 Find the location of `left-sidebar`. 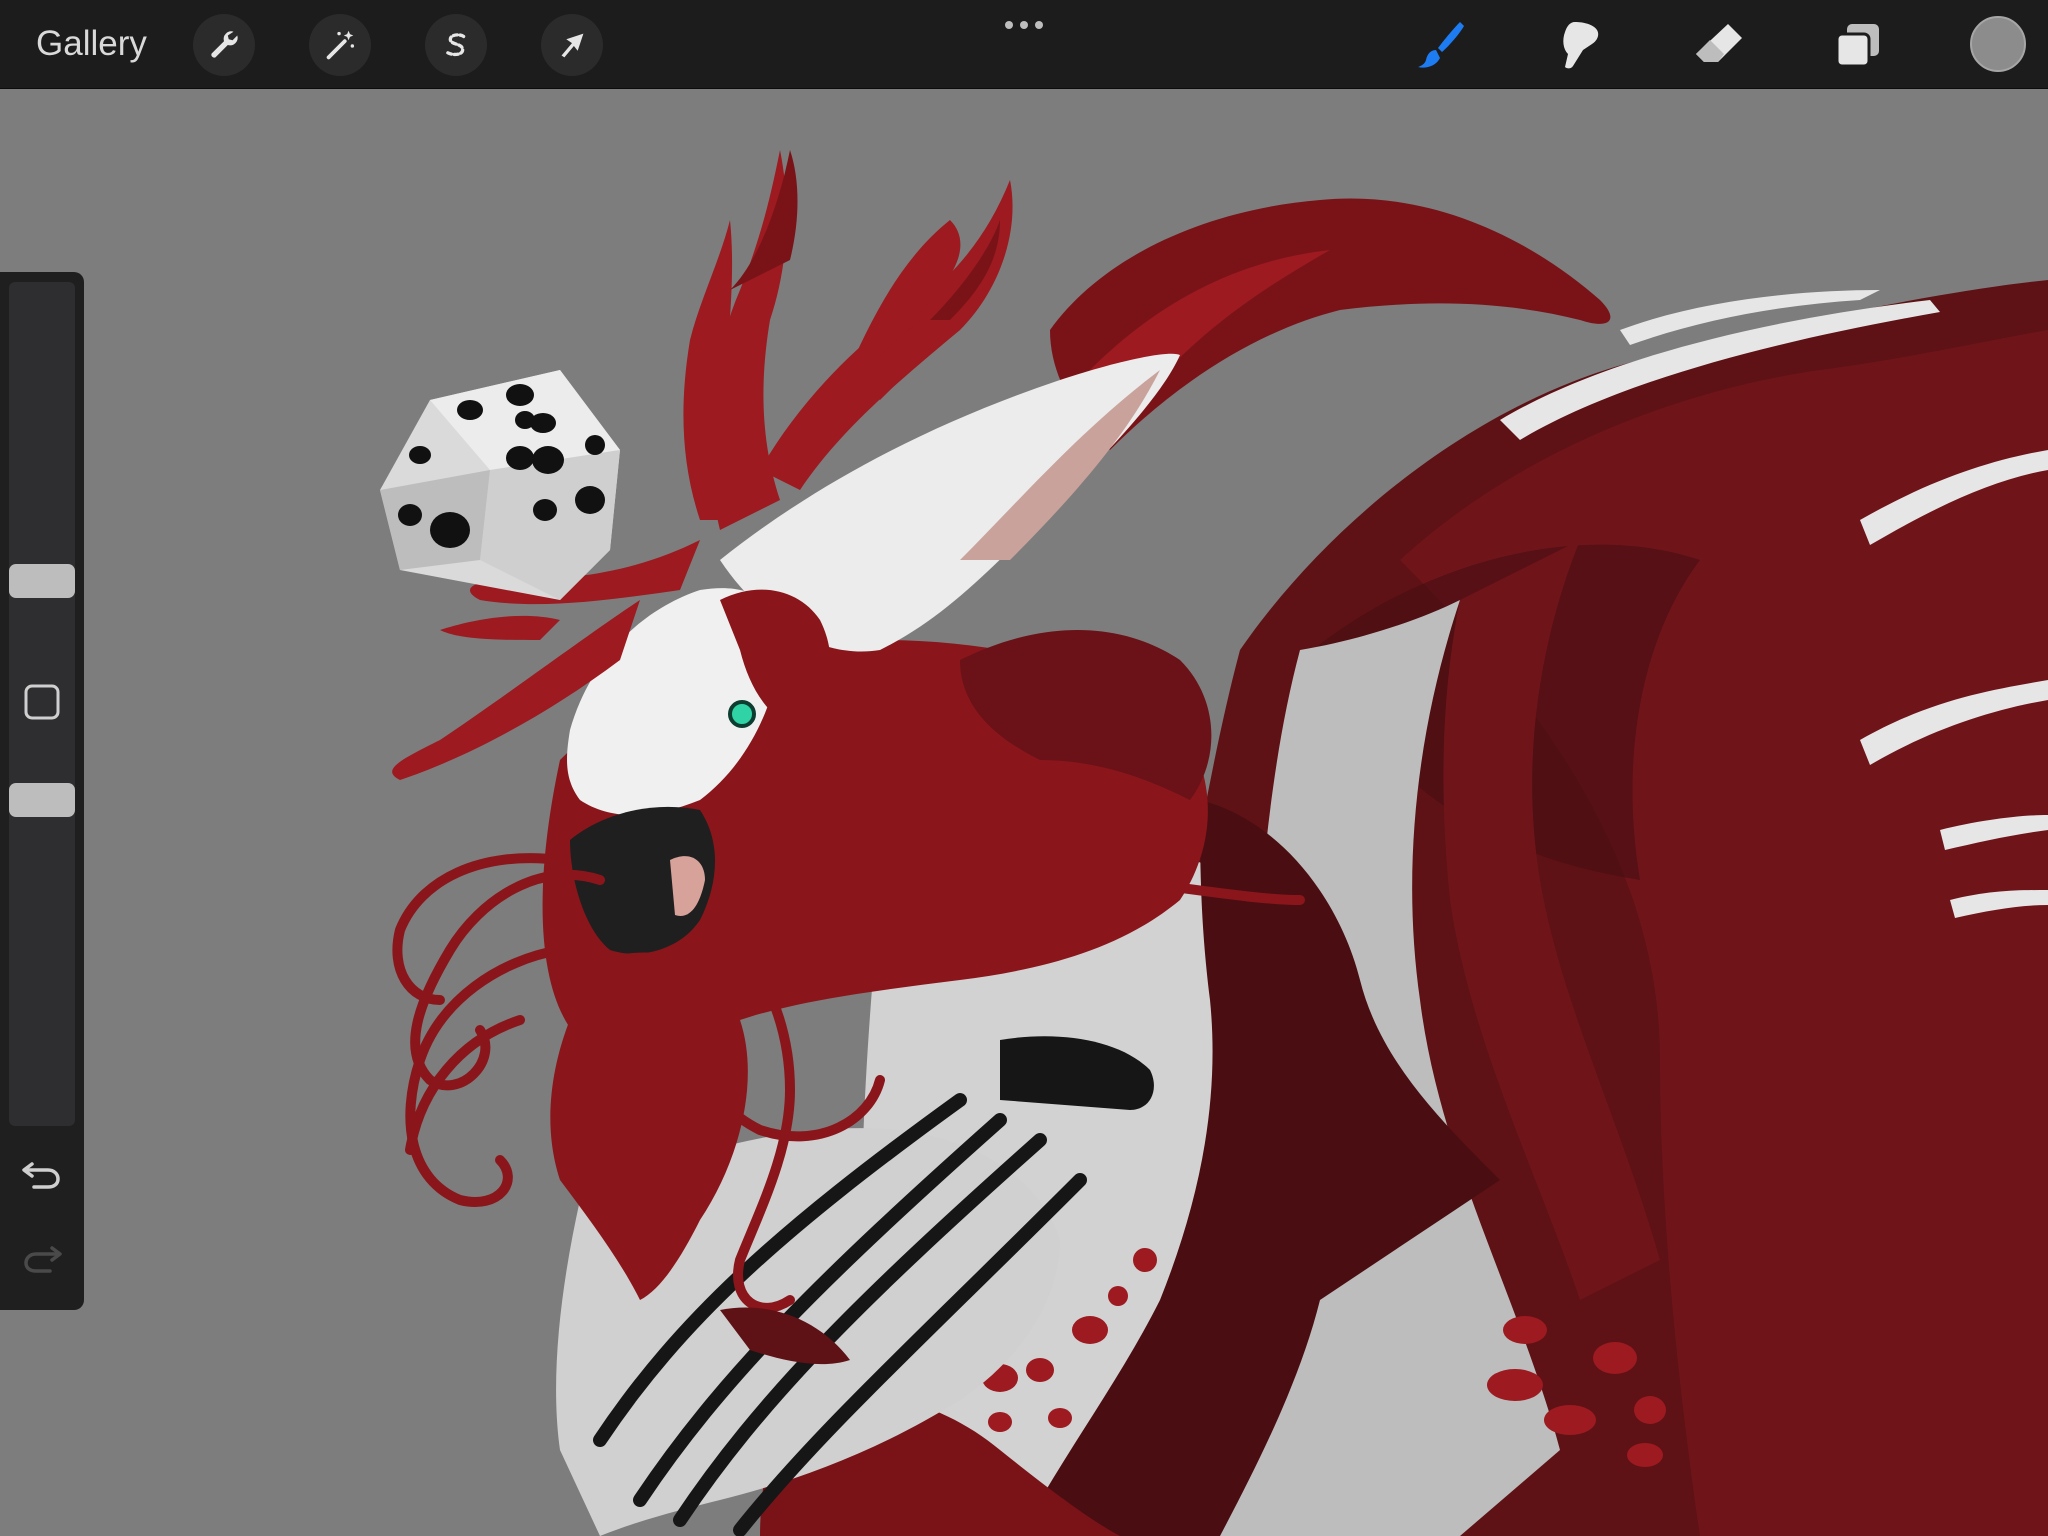

left-sidebar is located at coordinates (42, 791).